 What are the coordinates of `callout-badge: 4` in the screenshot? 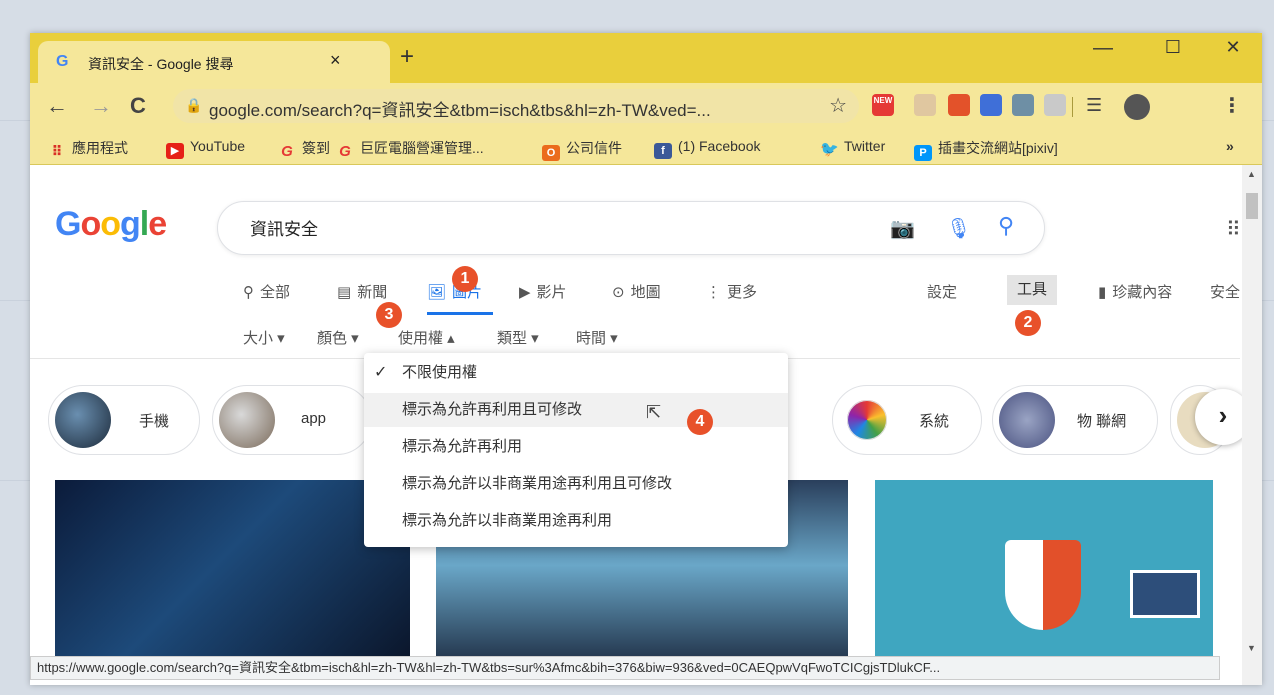 It's located at (700, 422).